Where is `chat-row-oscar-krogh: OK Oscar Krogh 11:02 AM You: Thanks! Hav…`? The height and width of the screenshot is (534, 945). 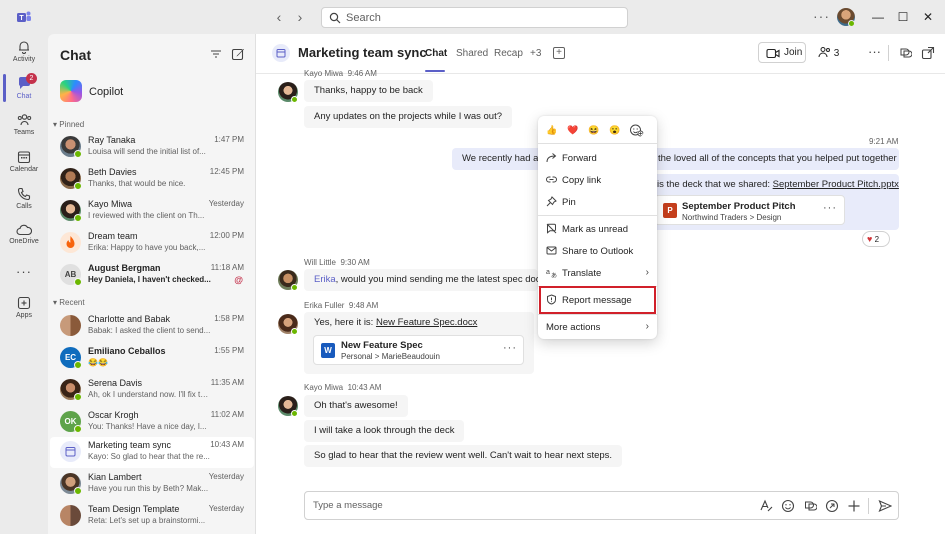
chat-row-oscar-krogh: OK Oscar Krogh 11:02 AM You: Thanks! Hav… is located at coordinates (151, 422).